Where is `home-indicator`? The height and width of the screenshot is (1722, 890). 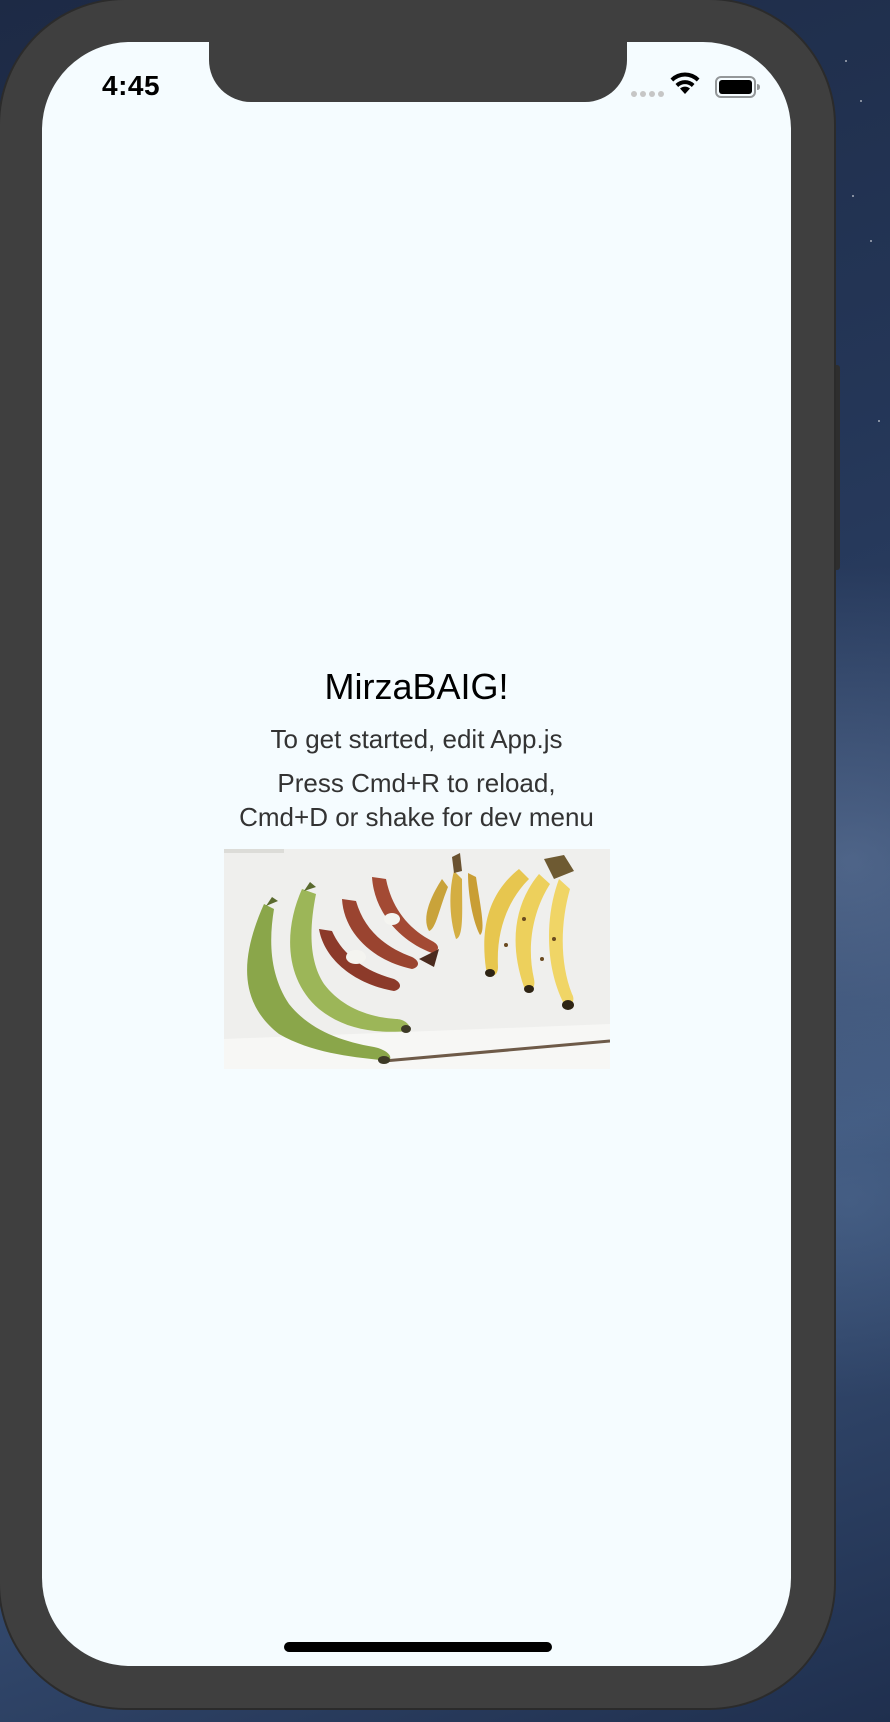 home-indicator is located at coordinates (418, 1647).